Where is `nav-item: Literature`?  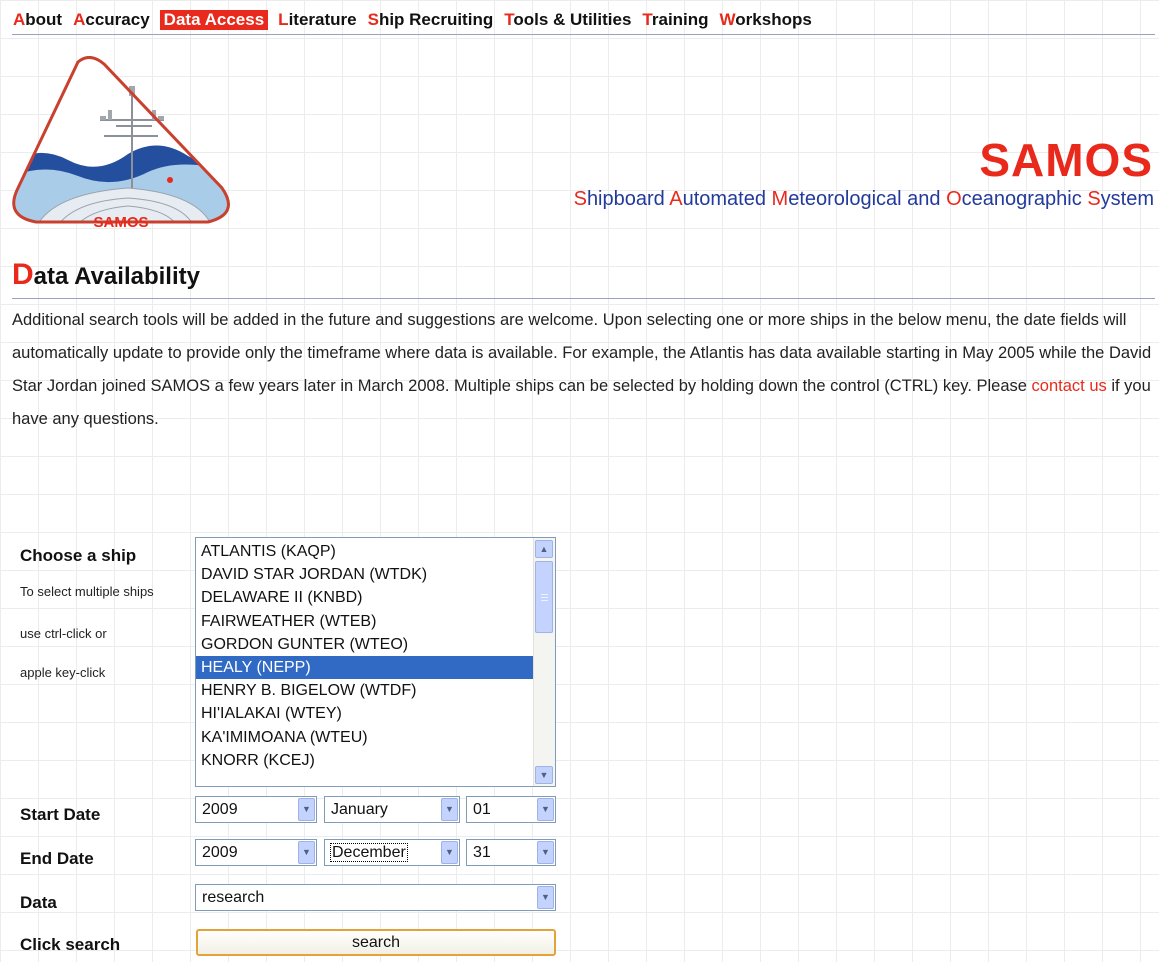
nav-item: Literature is located at coordinates (317, 20).